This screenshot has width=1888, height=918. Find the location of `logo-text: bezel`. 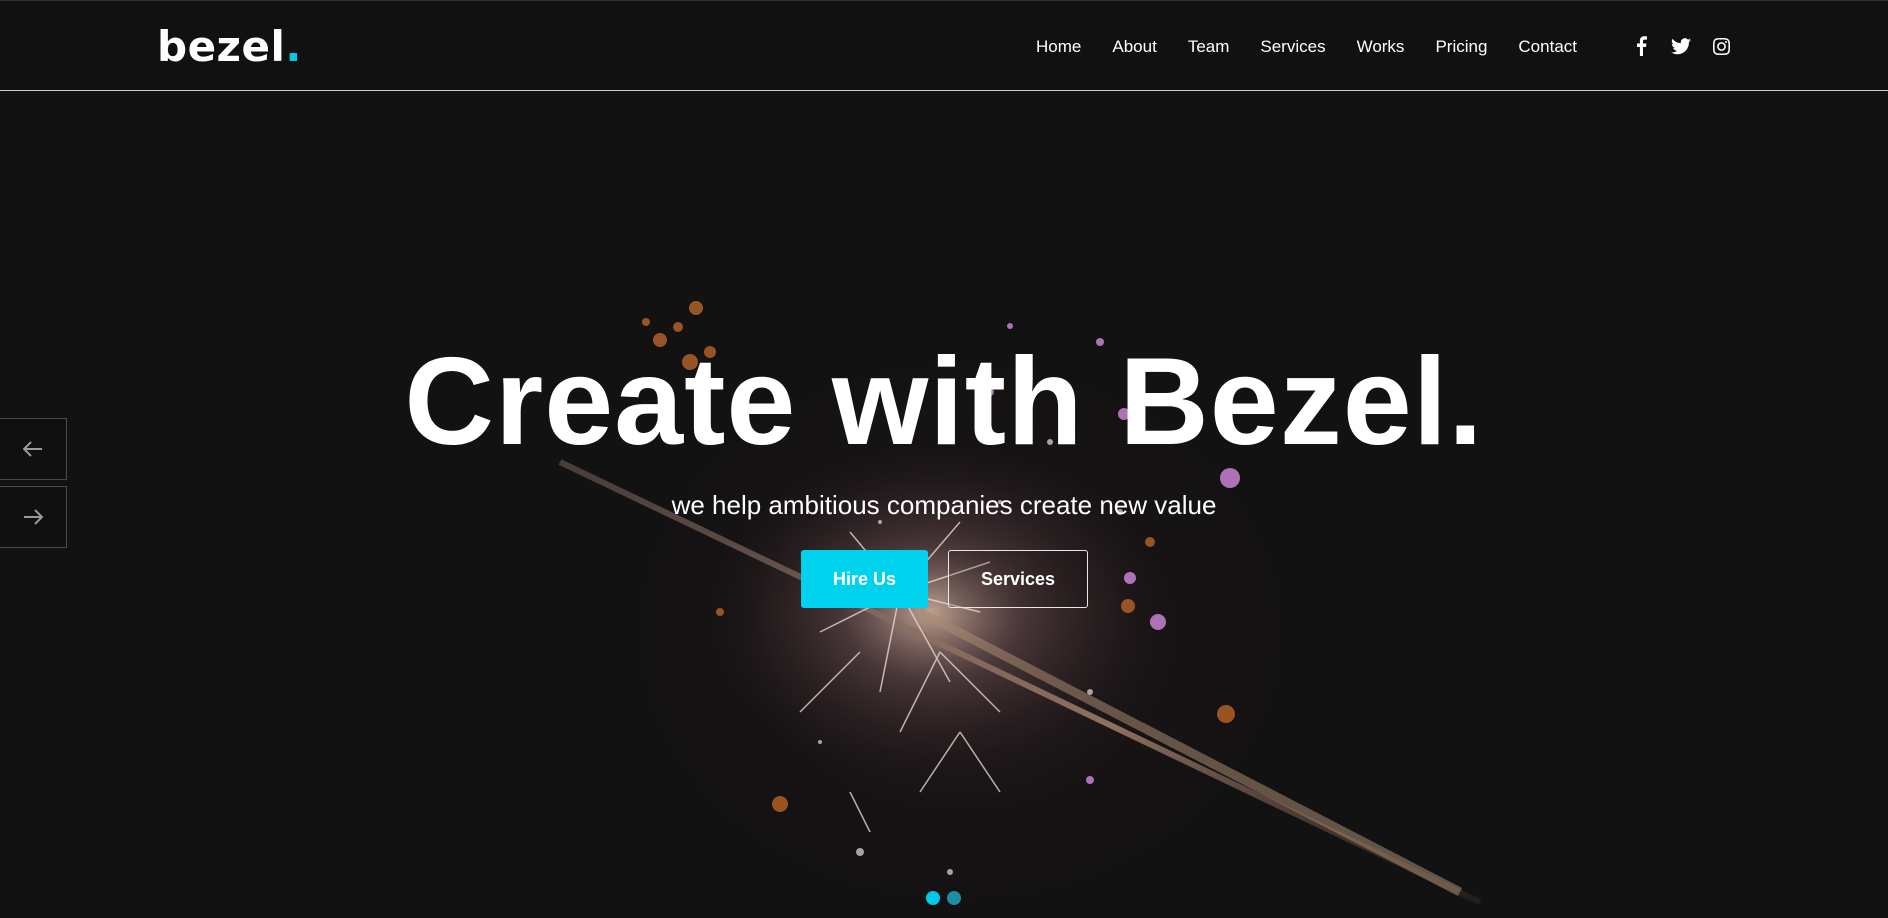

logo-text: bezel is located at coordinates (221, 46).